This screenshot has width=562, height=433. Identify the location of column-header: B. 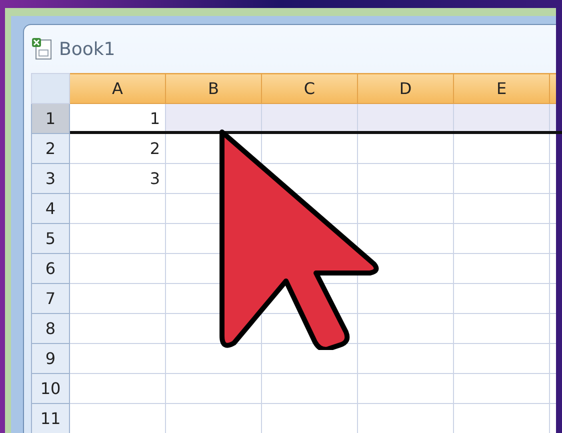
(214, 89).